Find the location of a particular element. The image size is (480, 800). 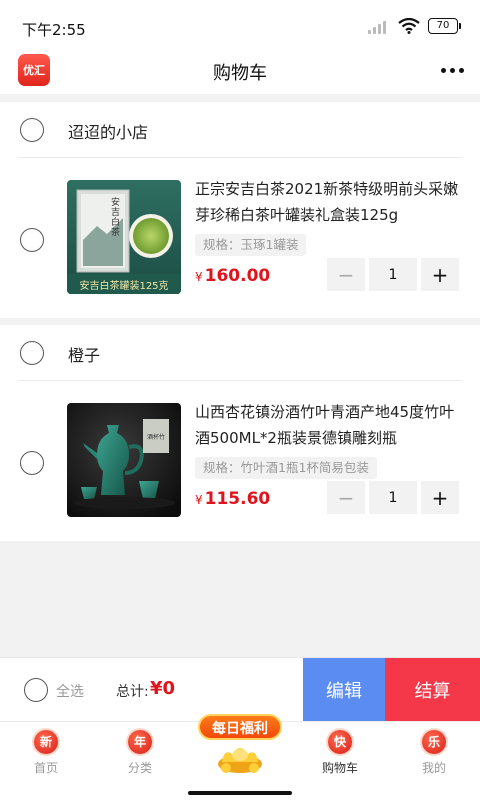

status-icons: 70 is located at coordinates (414, 26).